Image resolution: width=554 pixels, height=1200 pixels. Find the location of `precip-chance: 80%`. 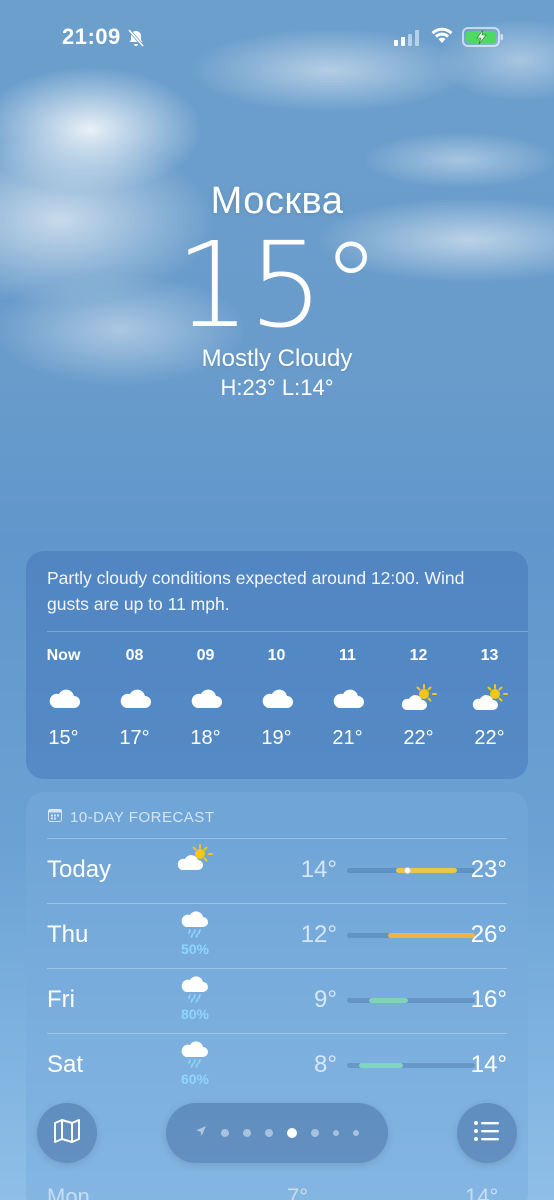

precip-chance: 80% is located at coordinates (195, 1014).